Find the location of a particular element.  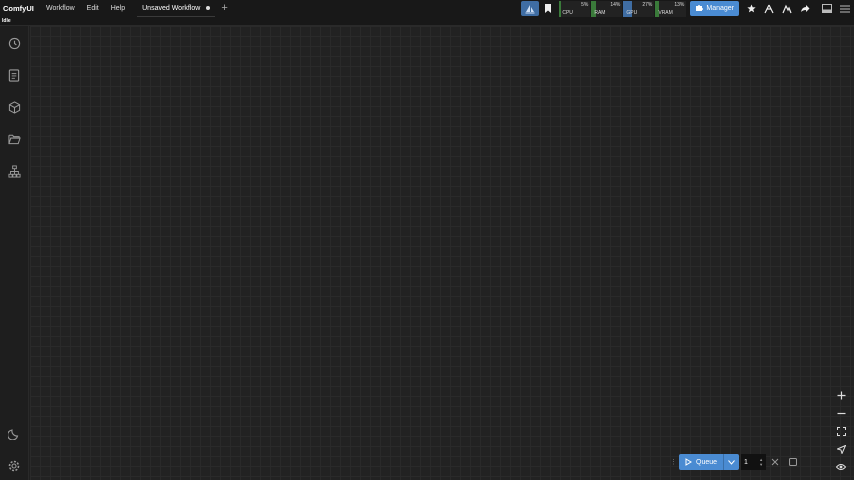

cube-icon is located at coordinates (14, 107).